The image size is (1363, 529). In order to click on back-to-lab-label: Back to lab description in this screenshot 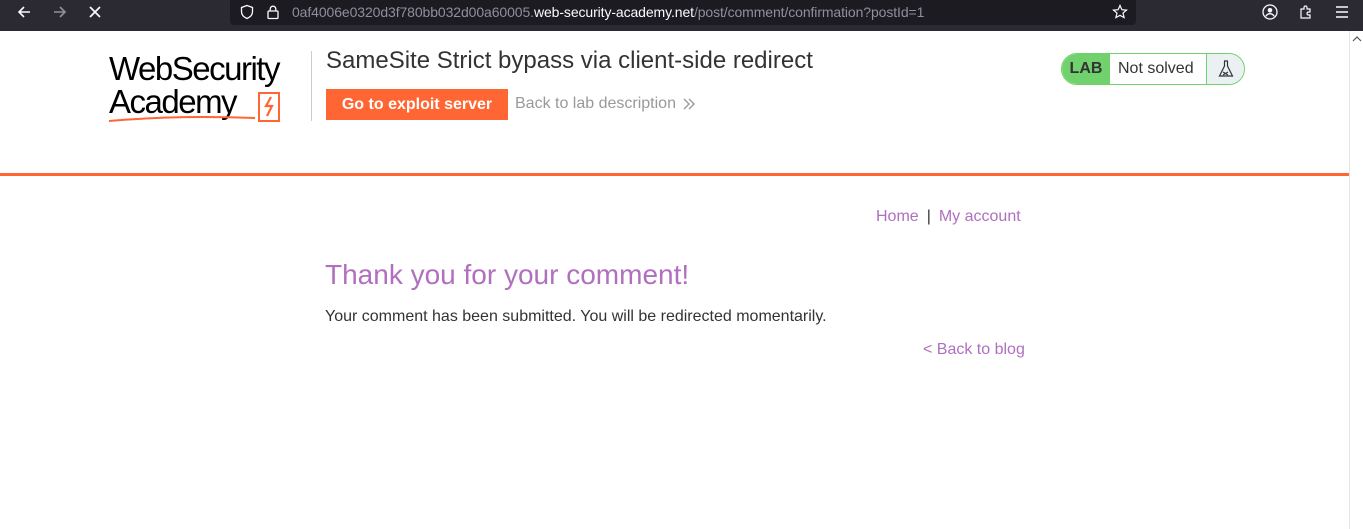, I will do `click(595, 103)`.